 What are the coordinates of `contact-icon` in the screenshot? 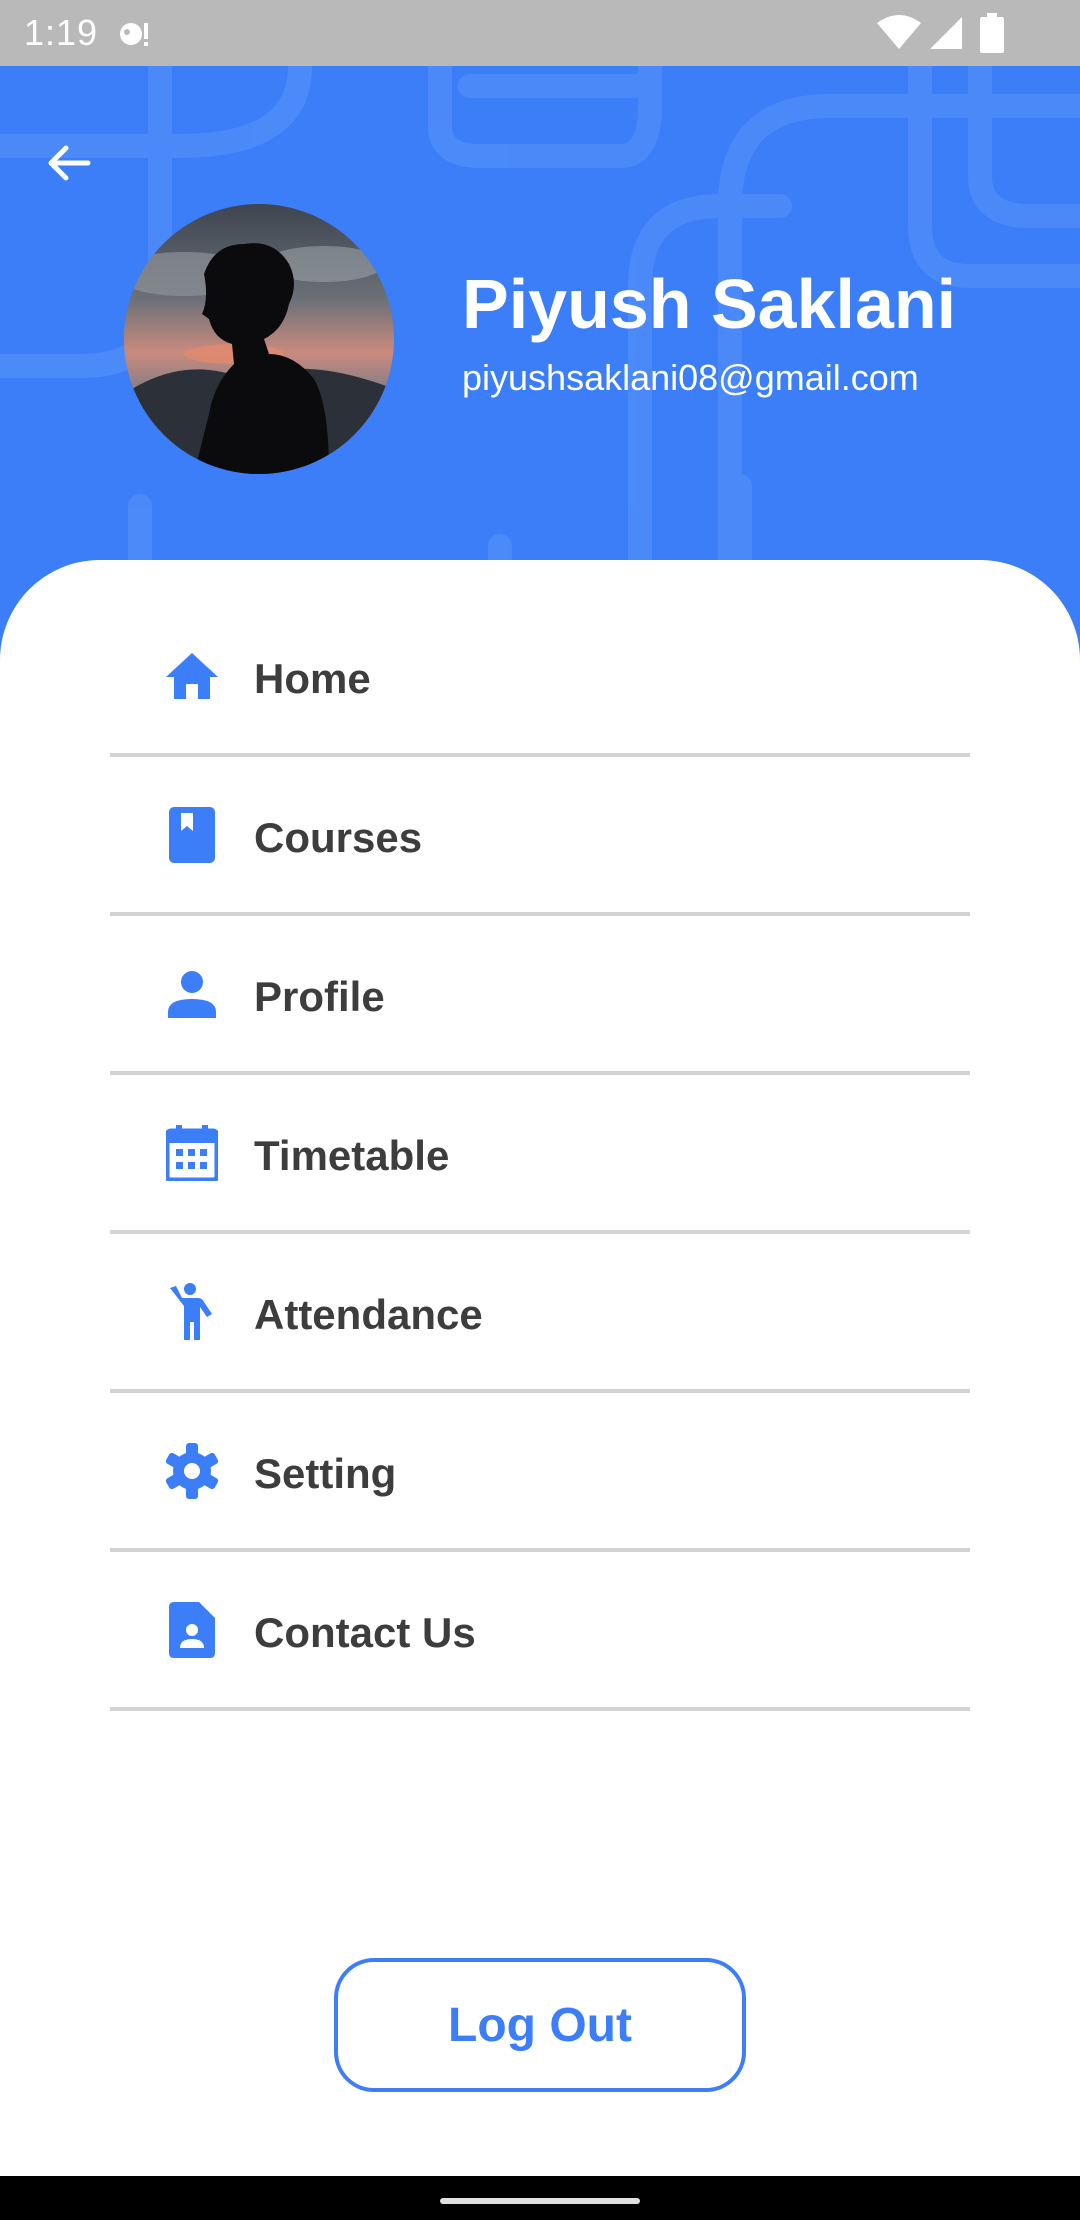 It's located at (192, 1630).